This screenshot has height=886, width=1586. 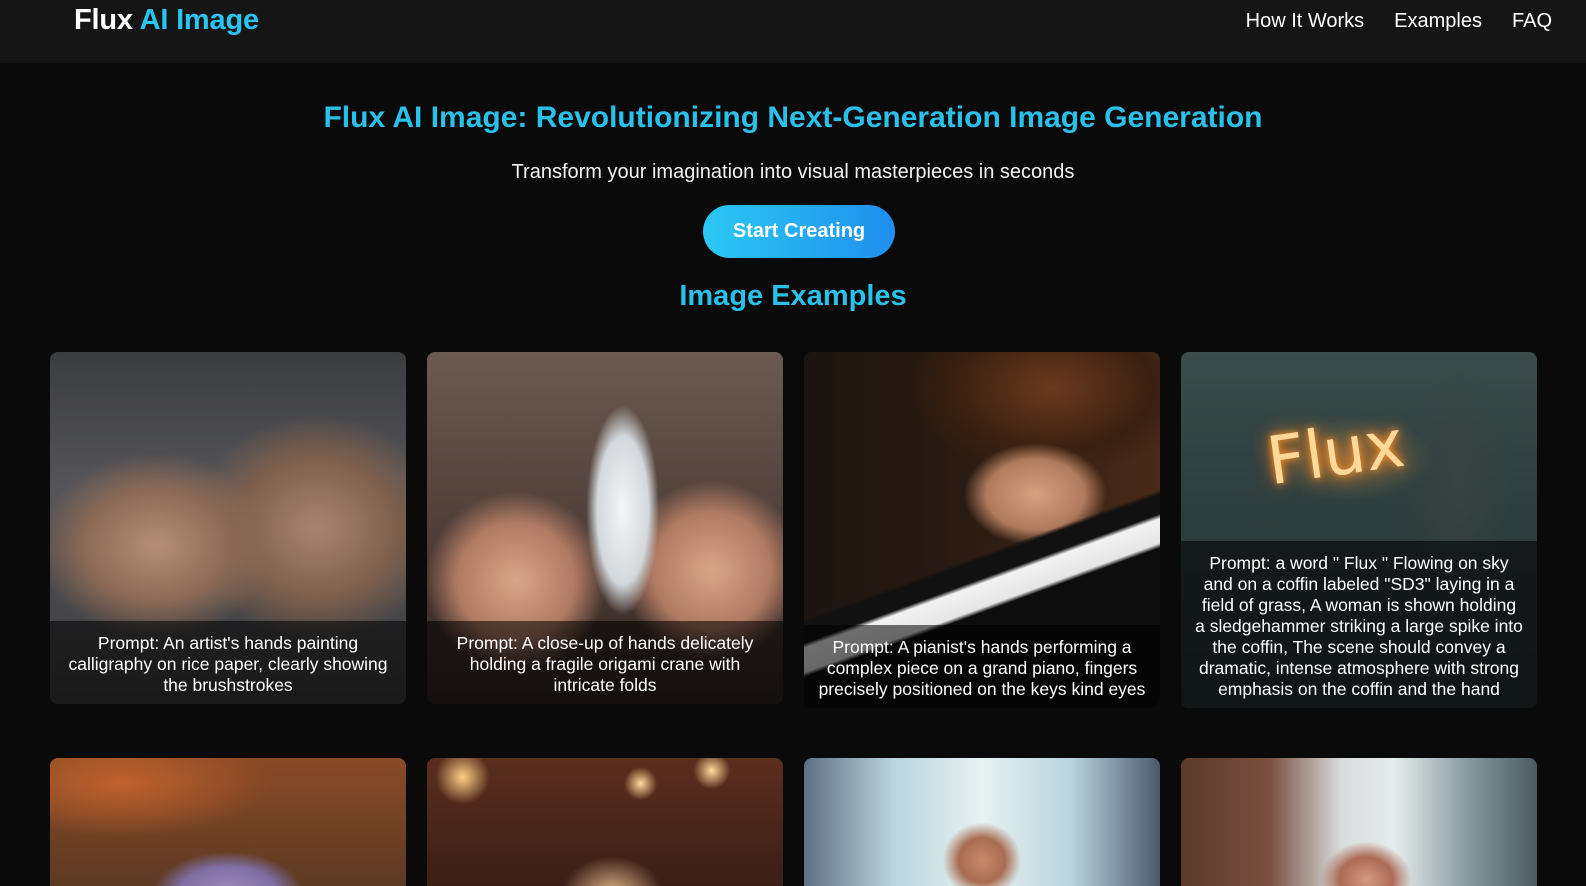 I want to click on flux-glow-text: Flux, so click(x=1335, y=452).